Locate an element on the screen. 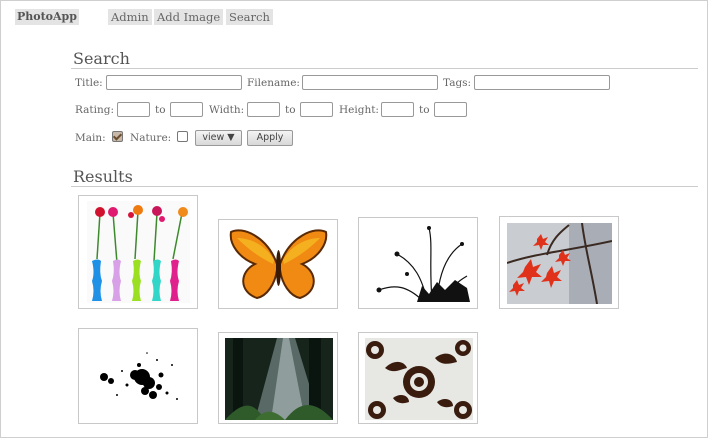 This screenshot has height=438, width=708. image-thumbnail-red-leaves is located at coordinates (559, 262).